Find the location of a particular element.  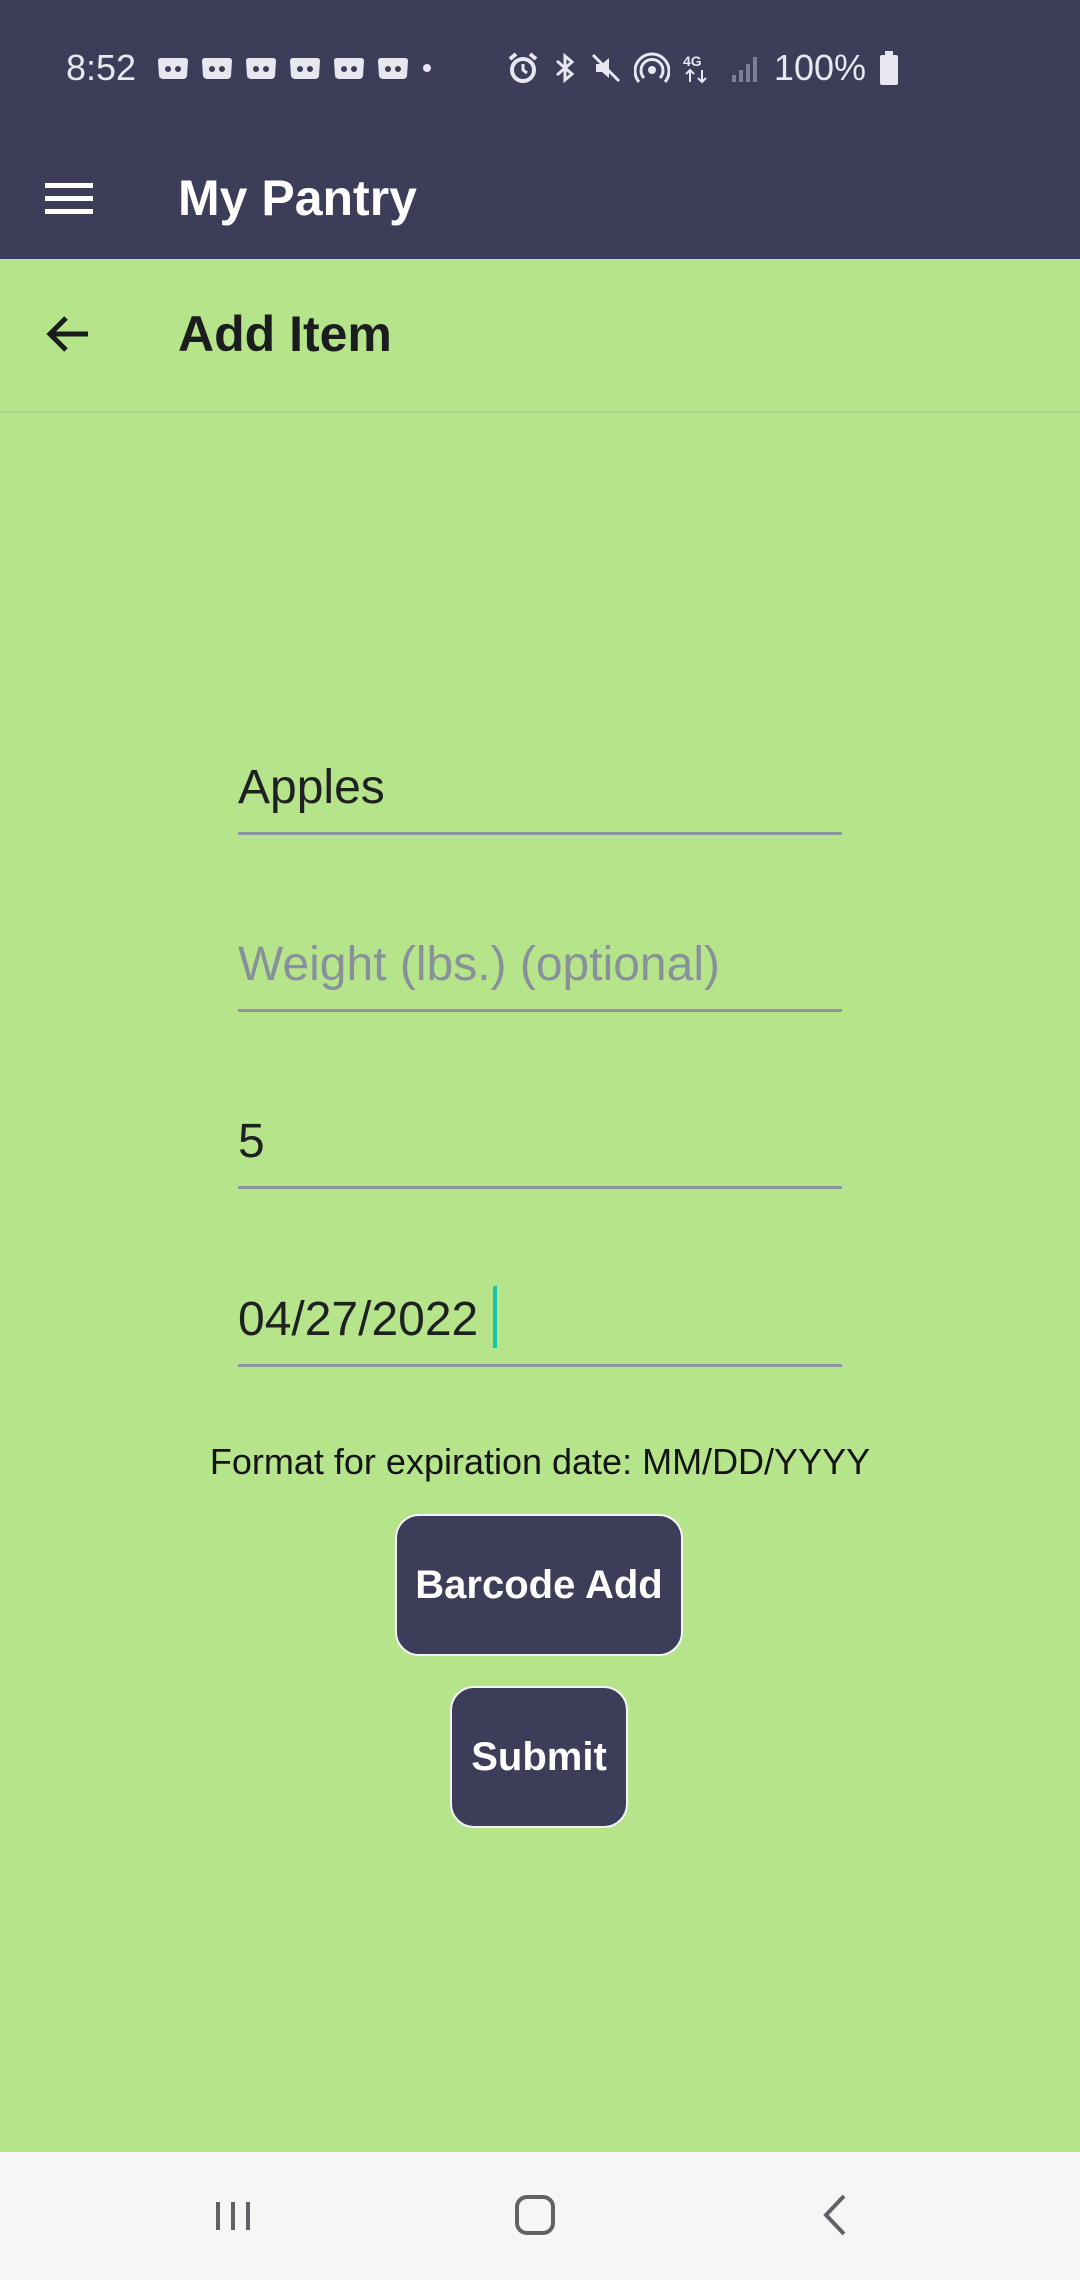

hotspot-icon is located at coordinates (651, 68).